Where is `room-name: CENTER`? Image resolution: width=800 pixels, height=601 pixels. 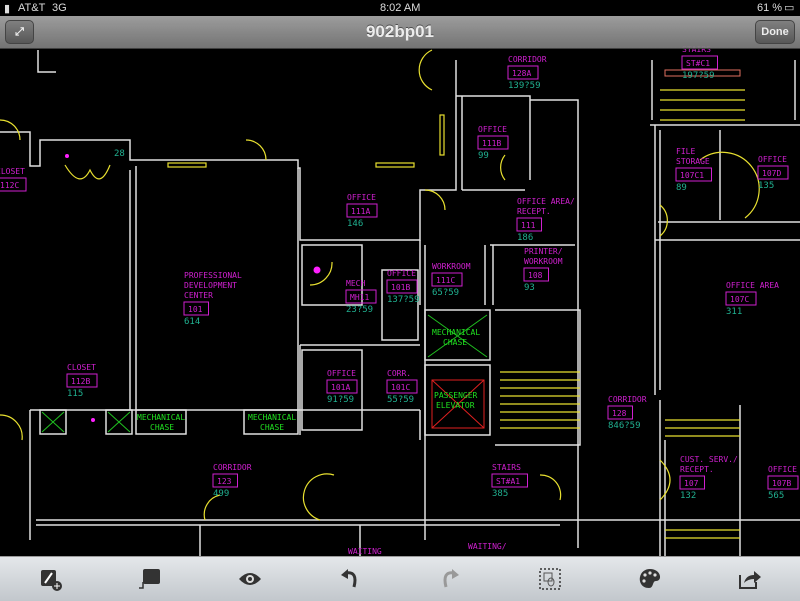 room-name: CENTER is located at coordinates (198, 295).